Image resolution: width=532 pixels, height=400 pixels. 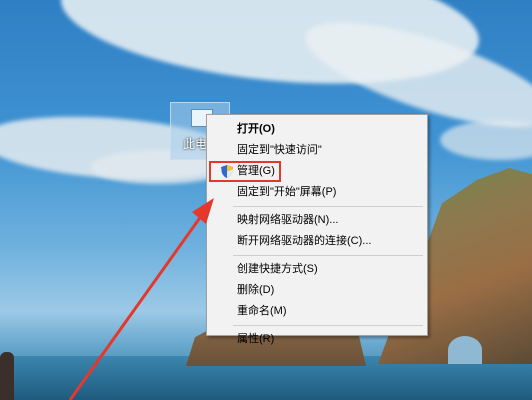 I want to click on menu-item-delete: 删除(D), so click(x=317, y=290).